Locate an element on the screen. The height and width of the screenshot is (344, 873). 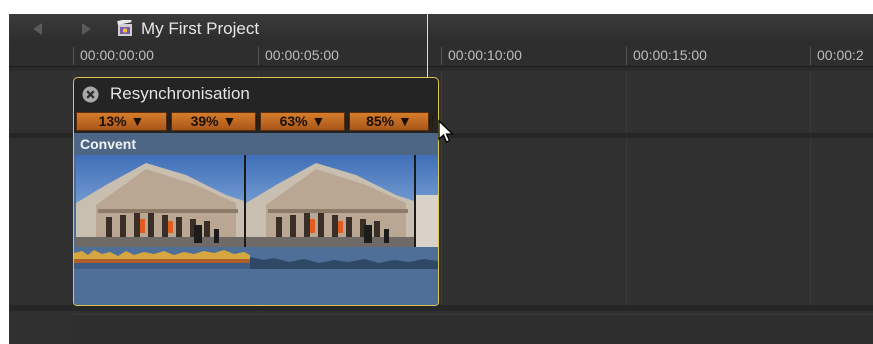
speed-segment-label: 63% ▼ is located at coordinates (302, 121).